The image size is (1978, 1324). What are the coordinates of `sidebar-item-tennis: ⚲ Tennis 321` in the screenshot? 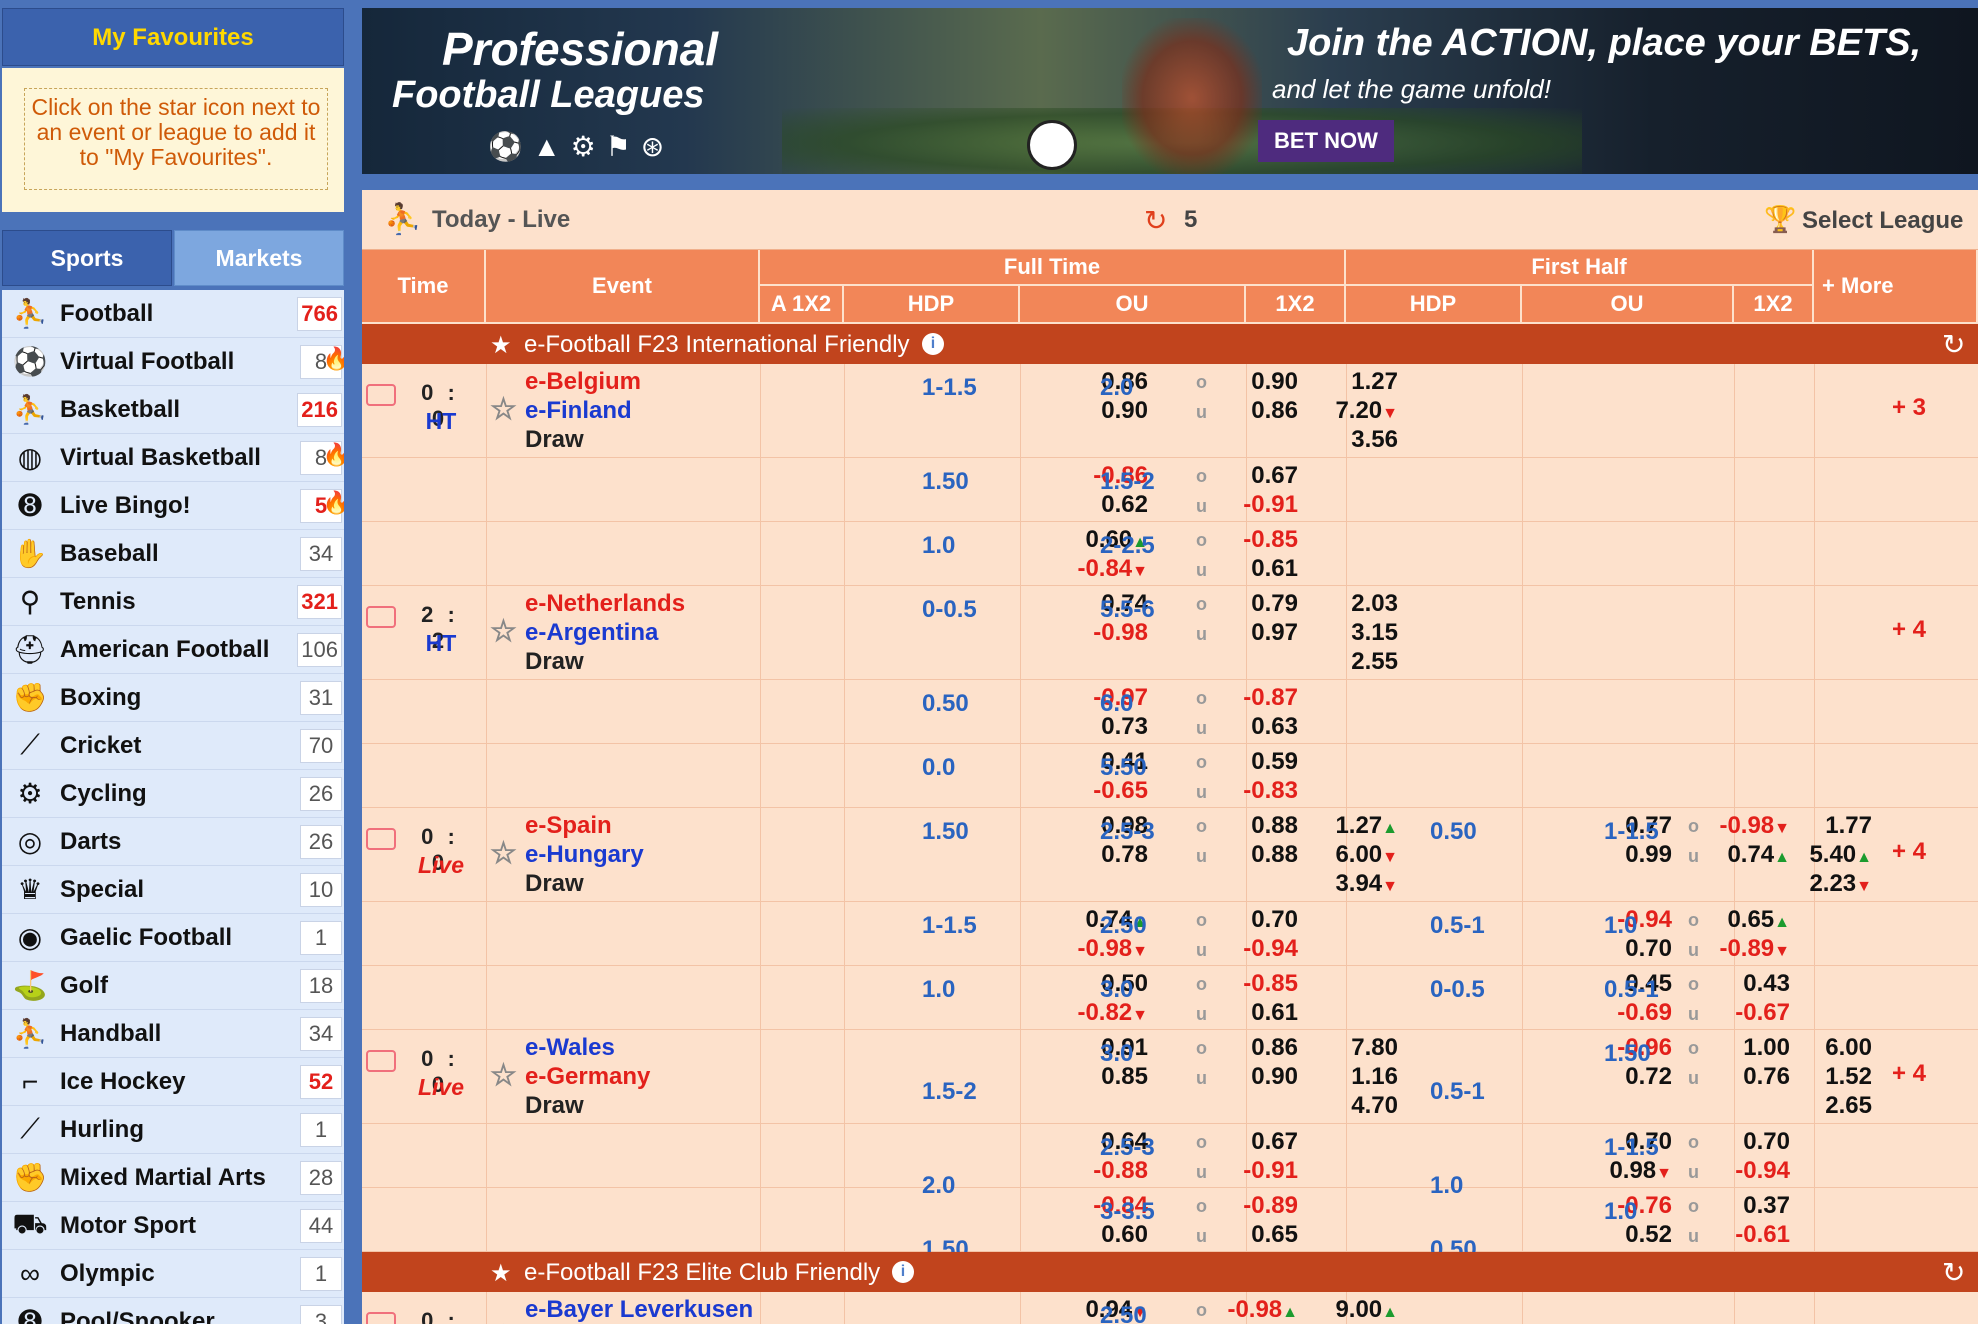 It's located at (173, 602).